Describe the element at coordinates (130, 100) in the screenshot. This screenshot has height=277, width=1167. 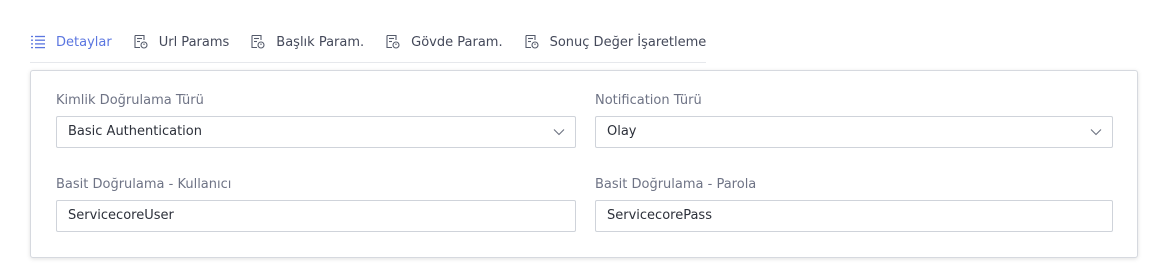
I see `field-label: Kimlik Doğrulama Türü` at that location.